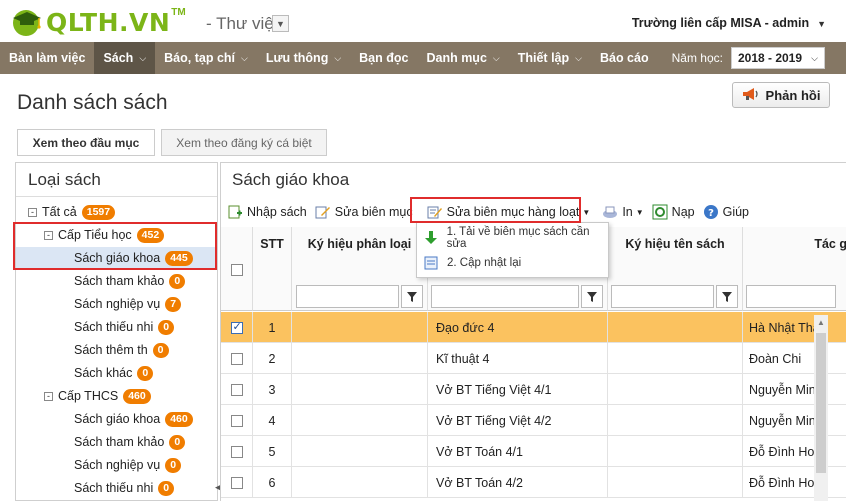 Image resolution: width=846 pixels, height=501 pixels. Describe the element at coordinates (117, 465) in the screenshot. I see `tree-item-label: Sách nghiệp vụ` at that location.